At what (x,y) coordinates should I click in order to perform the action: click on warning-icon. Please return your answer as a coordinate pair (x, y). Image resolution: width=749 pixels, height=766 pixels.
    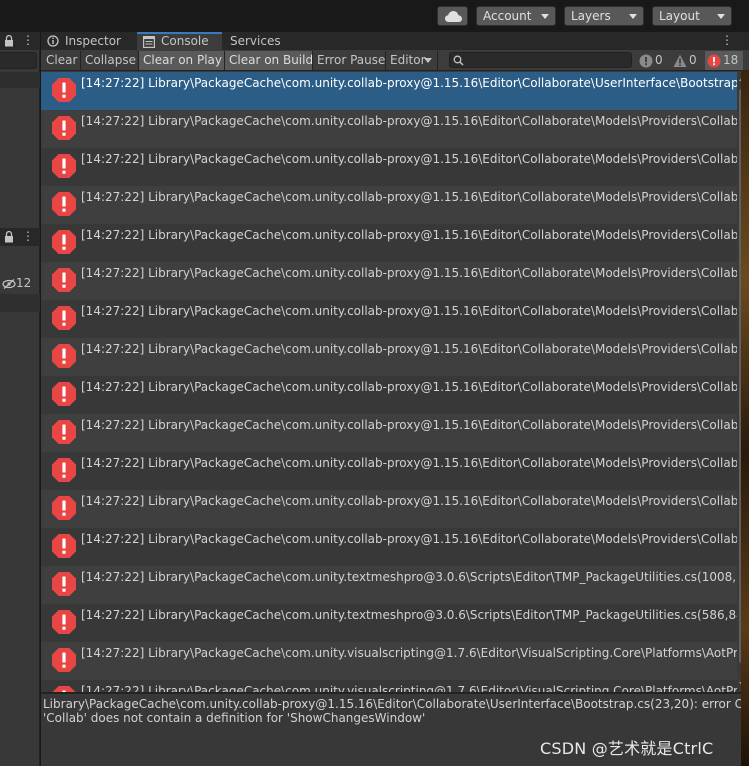
    Looking at the image, I should click on (680, 60).